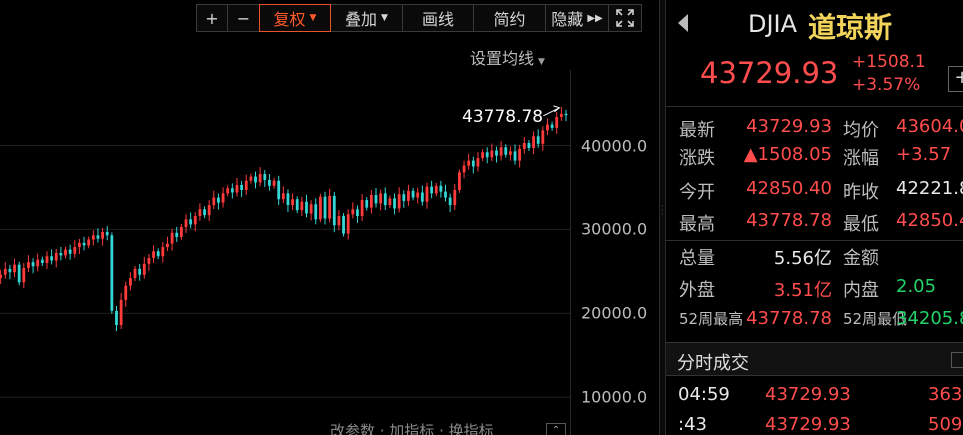 The image size is (963, 435). Describe the element at coordinates (787, 154) in the screenshot. I see `quote-value: ▲1508.05` at that location.